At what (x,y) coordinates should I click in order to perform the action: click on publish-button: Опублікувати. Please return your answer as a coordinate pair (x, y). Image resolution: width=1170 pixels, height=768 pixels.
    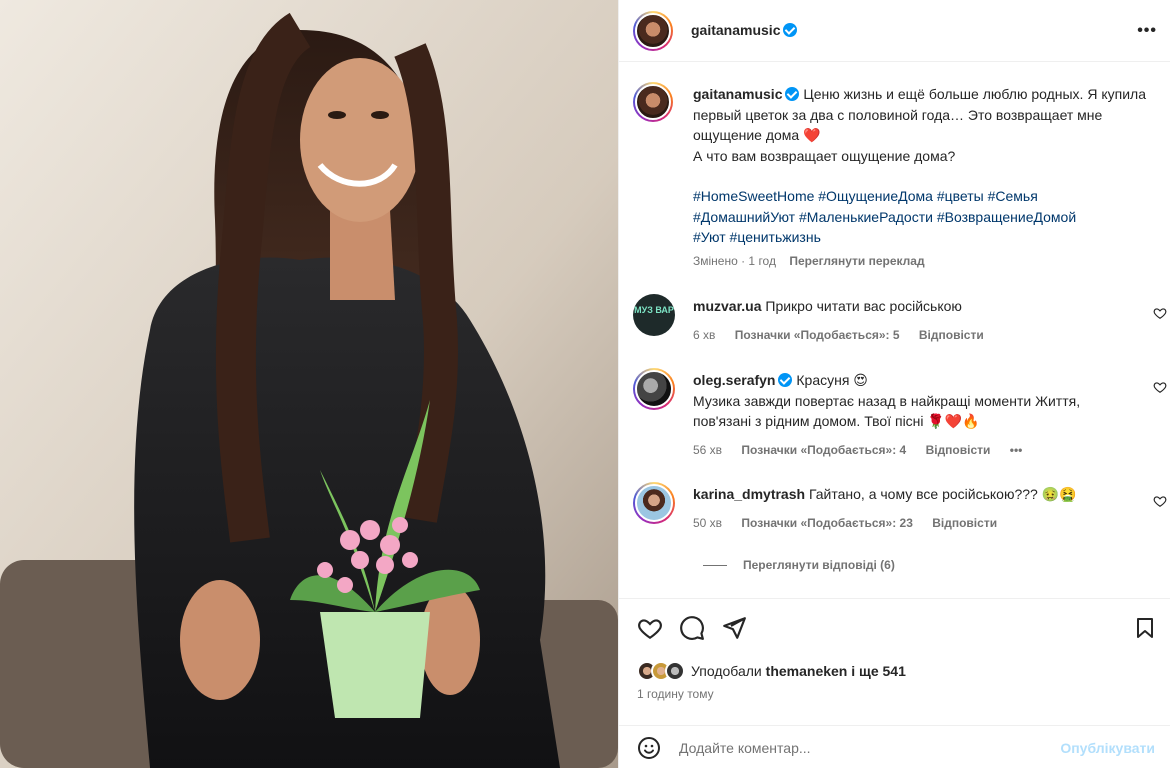
    Looking at the image, I should click on (1107, 748).